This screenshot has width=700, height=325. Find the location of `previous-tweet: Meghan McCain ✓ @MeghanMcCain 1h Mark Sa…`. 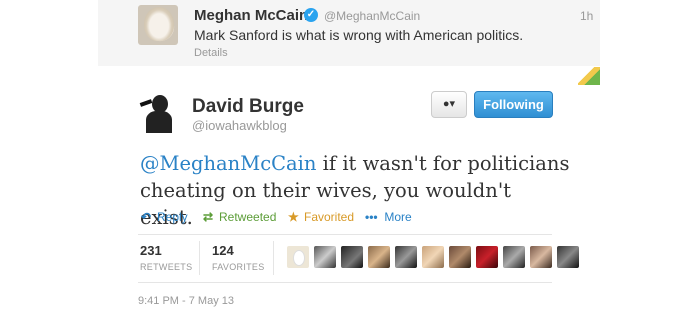

previous-tweet: Meghan McCain ✓ @MeghanMcCain 1h Mark Sa… is located at coordinates (349, 33).